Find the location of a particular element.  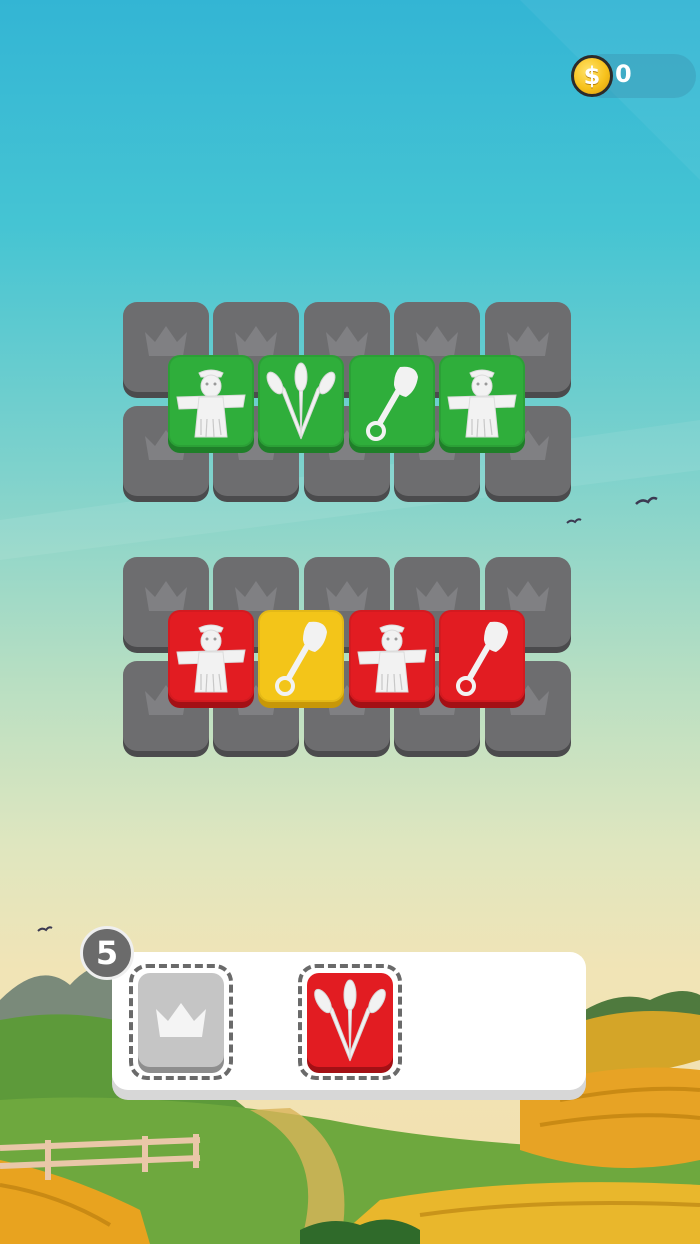

tile-green-shovel is located at coordinates (392, 401).